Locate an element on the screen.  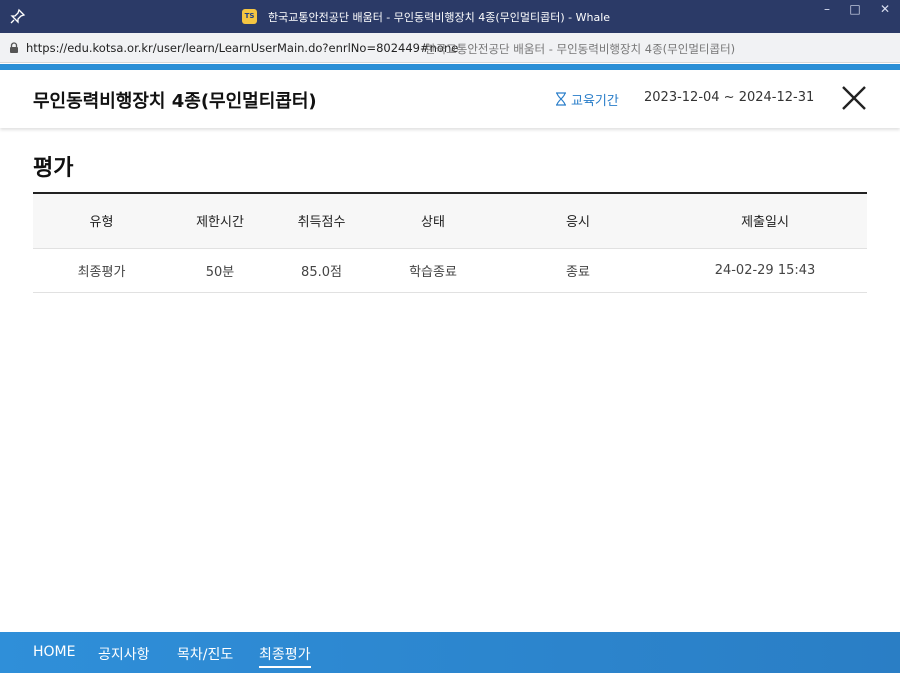
column-header: 제출일시 is located at coordinates (765, 220).